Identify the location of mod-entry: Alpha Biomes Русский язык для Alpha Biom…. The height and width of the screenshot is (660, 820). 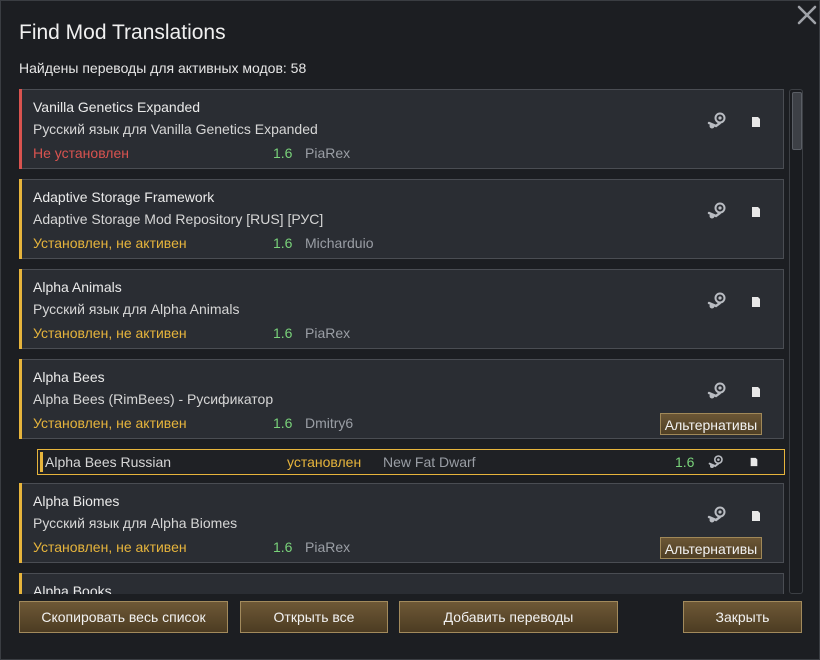
(401, 523).